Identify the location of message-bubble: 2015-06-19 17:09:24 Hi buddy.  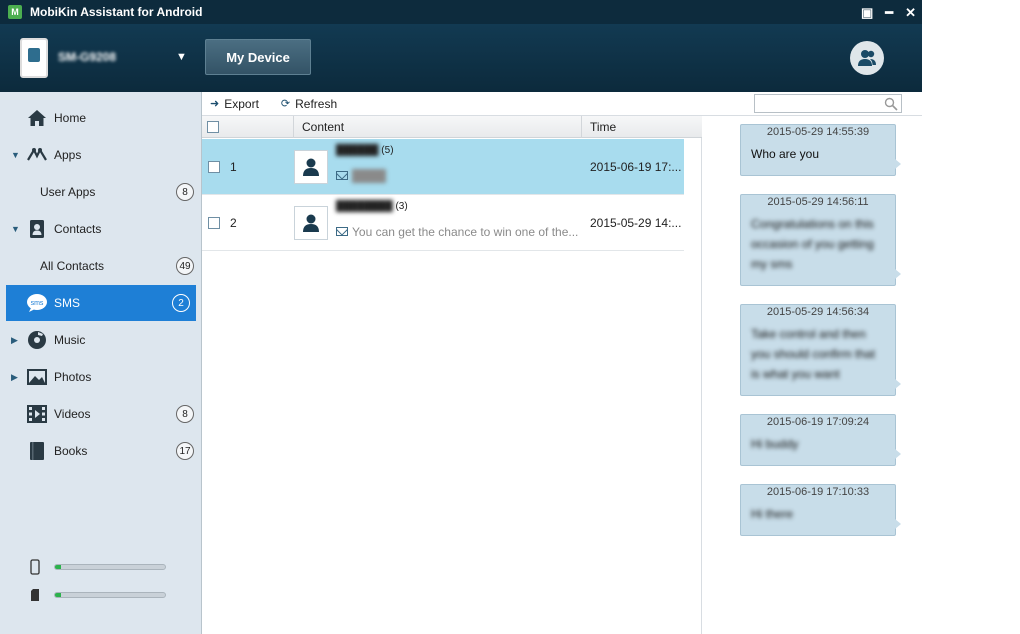
(820, 440).